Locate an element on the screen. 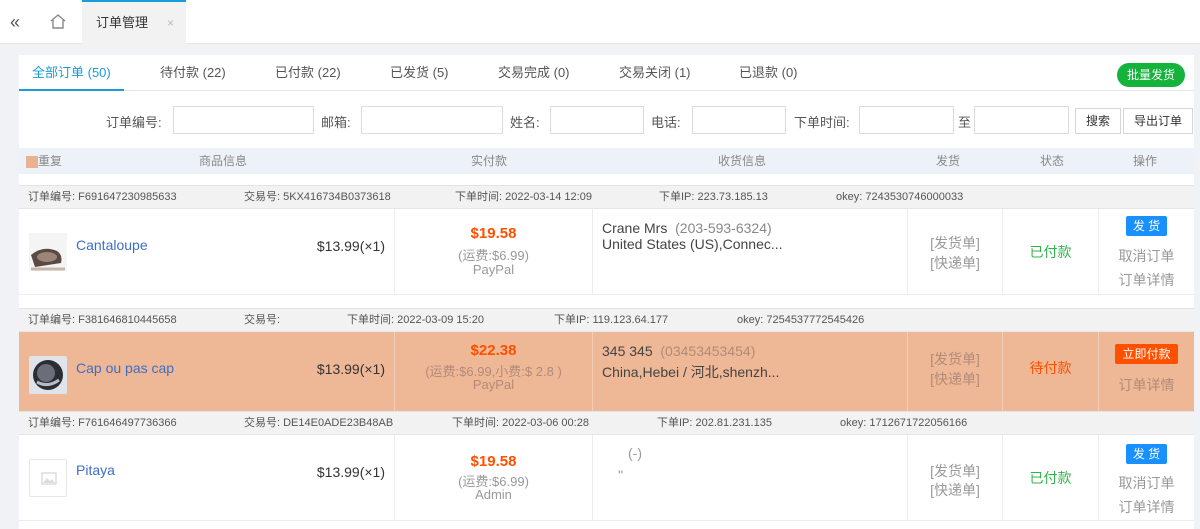  export-orders-button: 导出订单 is located at coordinates (1158, 121).